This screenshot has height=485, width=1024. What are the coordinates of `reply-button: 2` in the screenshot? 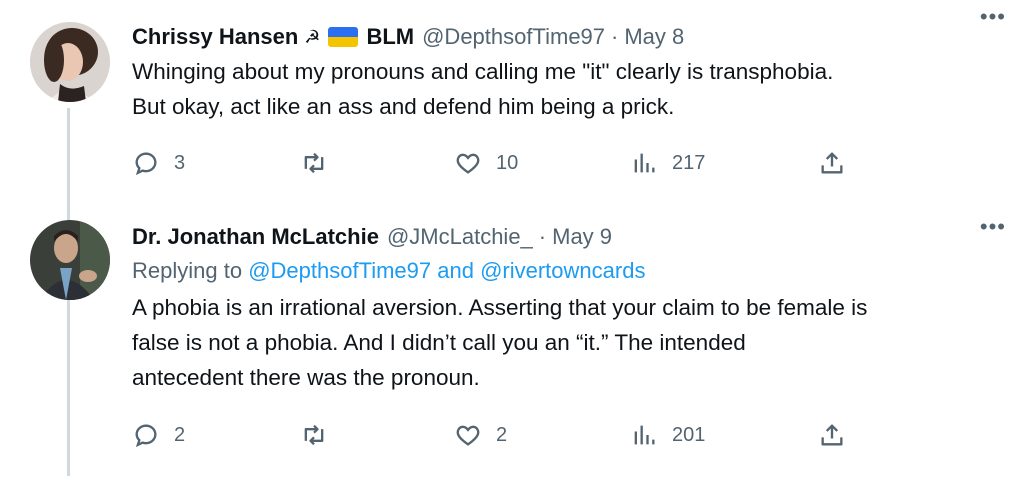 It's located at (158, 435).